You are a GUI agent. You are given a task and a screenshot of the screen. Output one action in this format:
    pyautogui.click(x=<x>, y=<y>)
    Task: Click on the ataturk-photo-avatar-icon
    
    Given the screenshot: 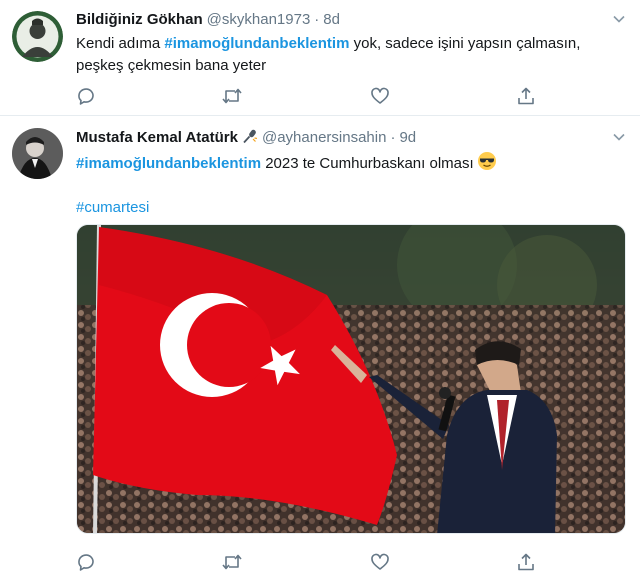 What is the action you would take?
    pyautogui.click(x=37, y=153)
    